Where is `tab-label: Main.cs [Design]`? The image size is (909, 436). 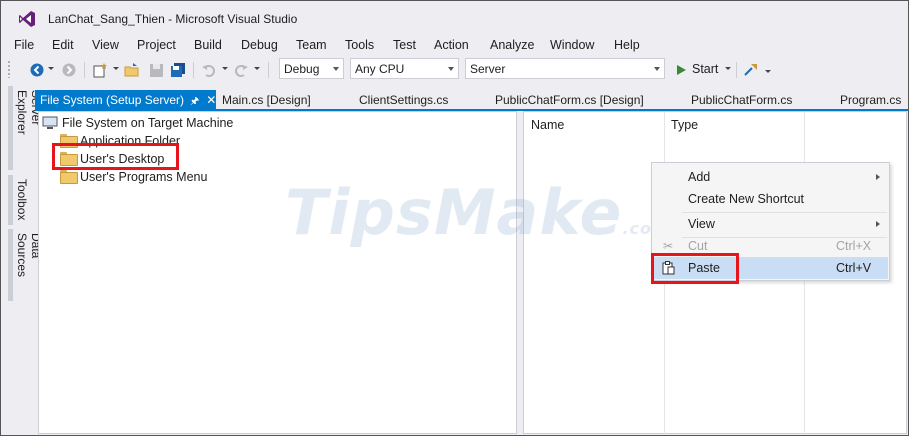 tab-label: Main.cs [Design] is located at coordinates (266, 100).